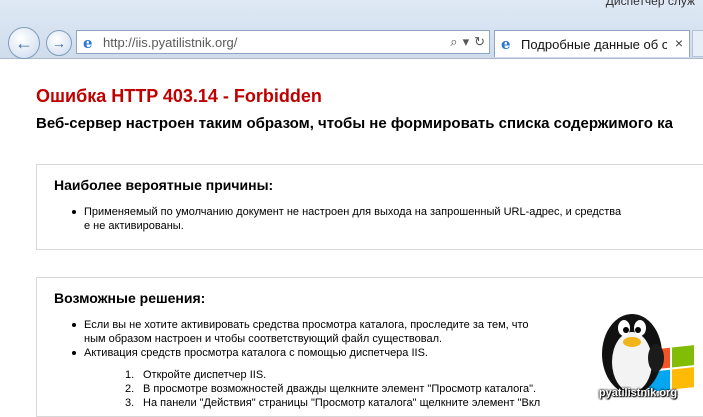  I want to click on pyatilistnik-logo: pyatilistnik.org, so click(645, 352).